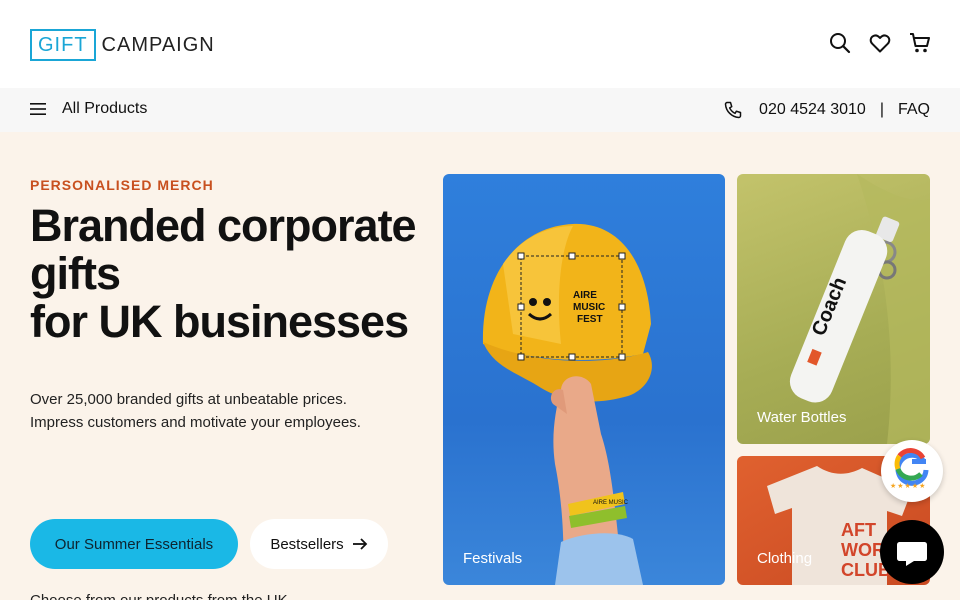  I want to click on hero-eyebrow: PERSONALISED MERCH, so click(122, 185).